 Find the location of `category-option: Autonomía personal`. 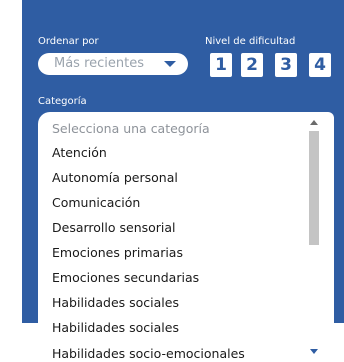

category-option: Autonomía personal is located at coordinates (115, 177).